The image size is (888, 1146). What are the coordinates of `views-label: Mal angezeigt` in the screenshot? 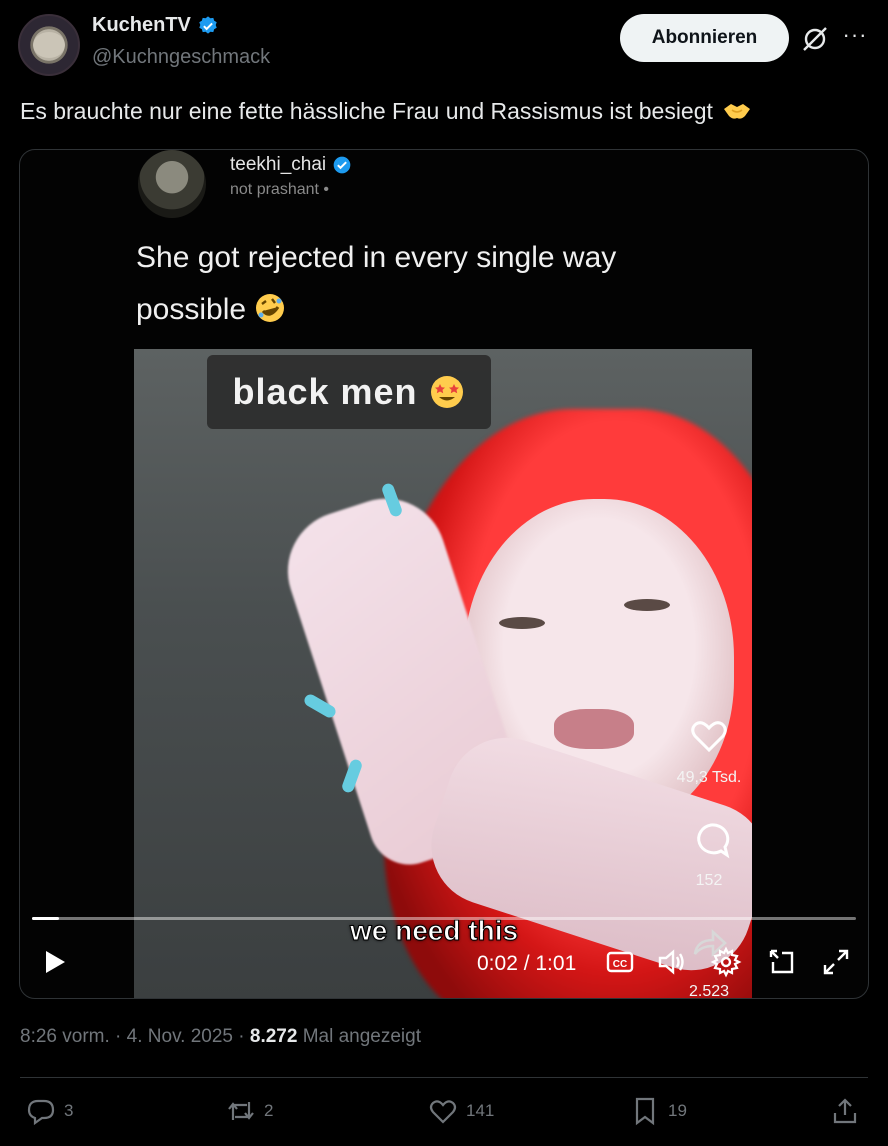 It's located at (361, 1036).